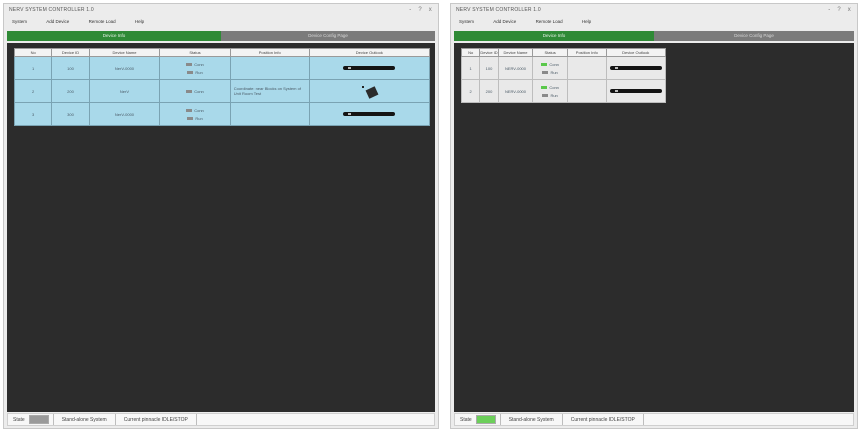 This screenshot has width=861, height=432. What do you see at coordinates (70, 114) in the screenshot?
I see `cell-device-id: 300` at bounding box center [70, 114].